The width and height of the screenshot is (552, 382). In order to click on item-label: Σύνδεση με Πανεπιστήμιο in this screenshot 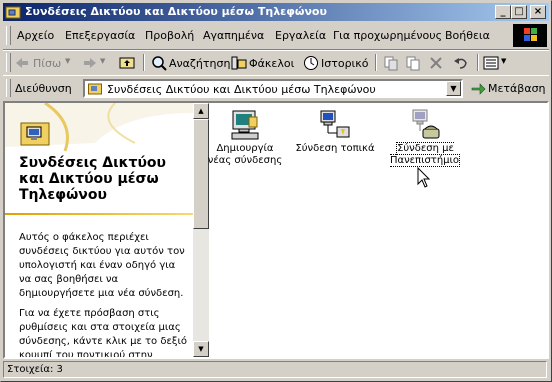, I will do `click(425, 154)`.